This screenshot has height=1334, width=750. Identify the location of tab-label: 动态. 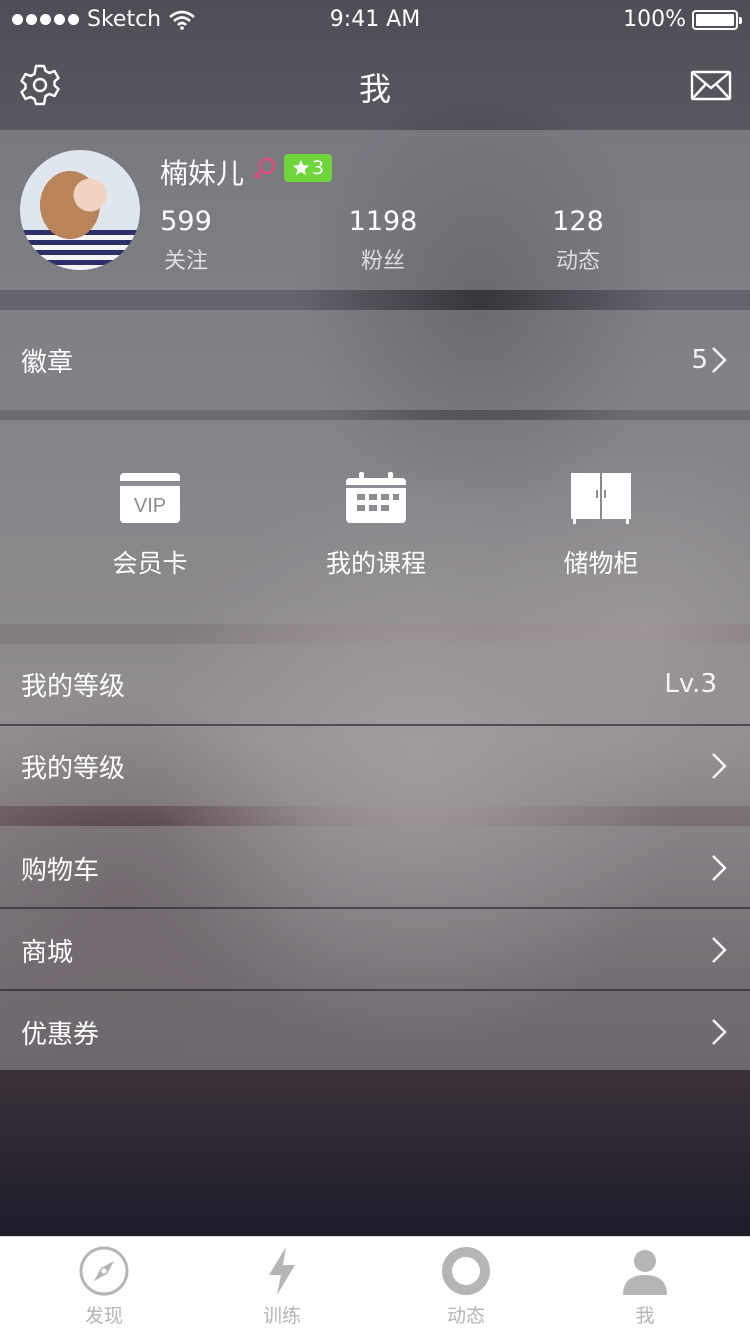
(465, 1316).